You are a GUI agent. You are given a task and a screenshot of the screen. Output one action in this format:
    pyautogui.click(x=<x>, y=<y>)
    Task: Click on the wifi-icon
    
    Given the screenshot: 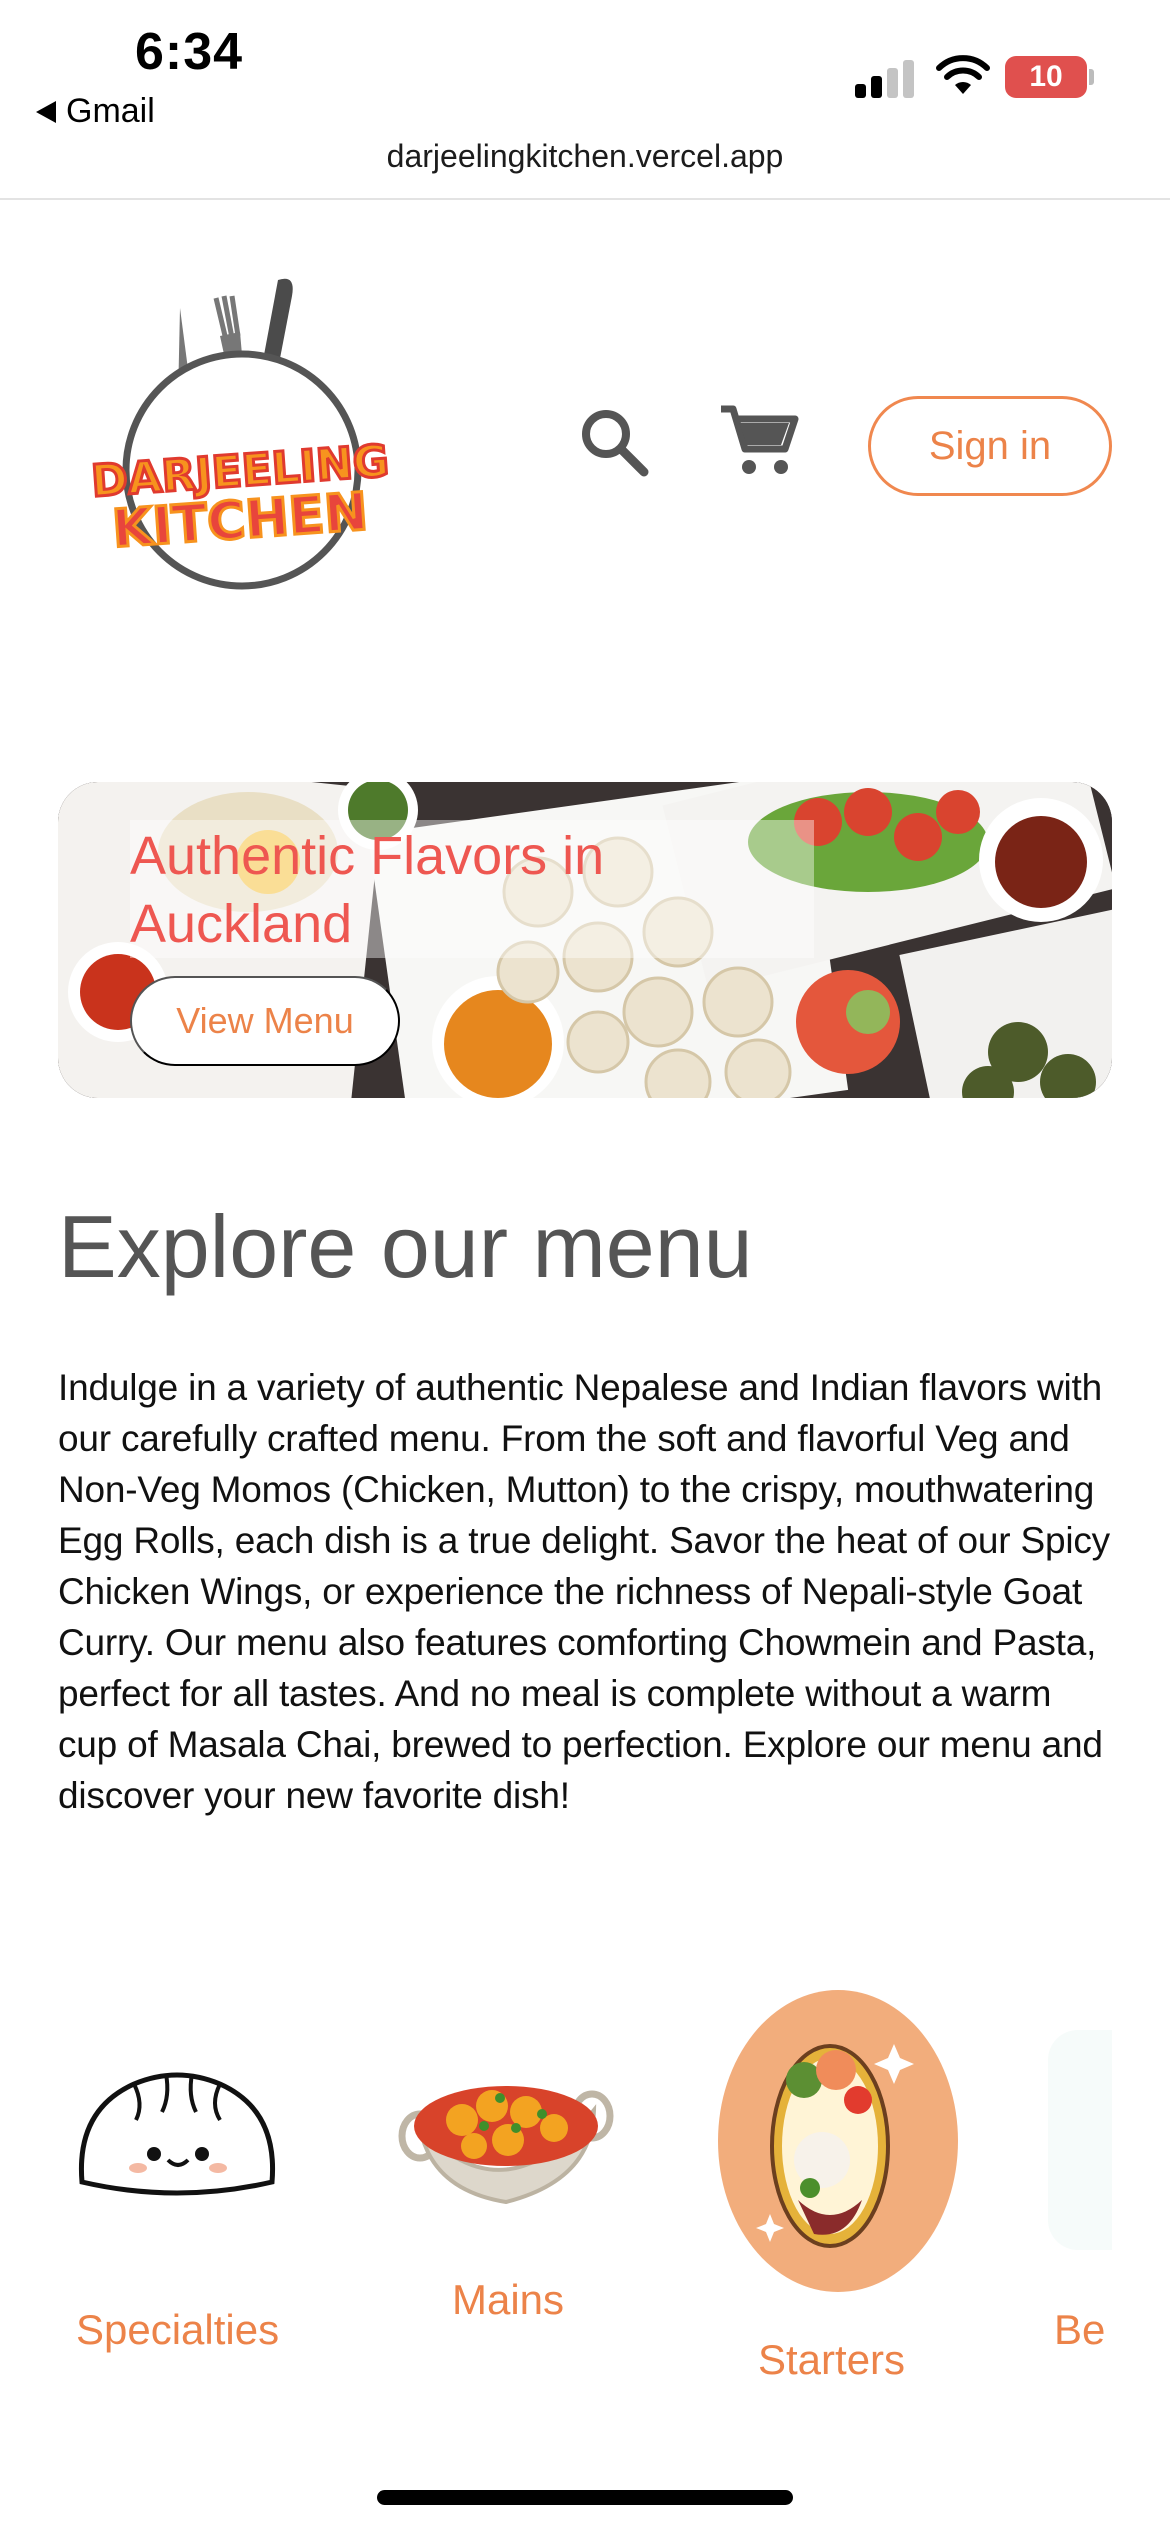 What is the action you would take?
    pyautogui.click(x=963, y=74)
    